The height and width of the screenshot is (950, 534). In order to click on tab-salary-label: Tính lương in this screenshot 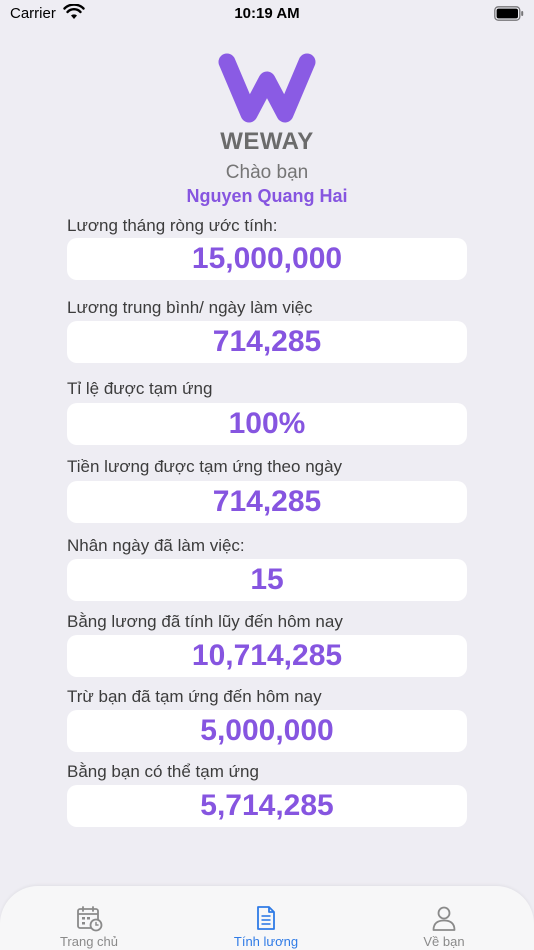, I will do `click(266, 941)`.